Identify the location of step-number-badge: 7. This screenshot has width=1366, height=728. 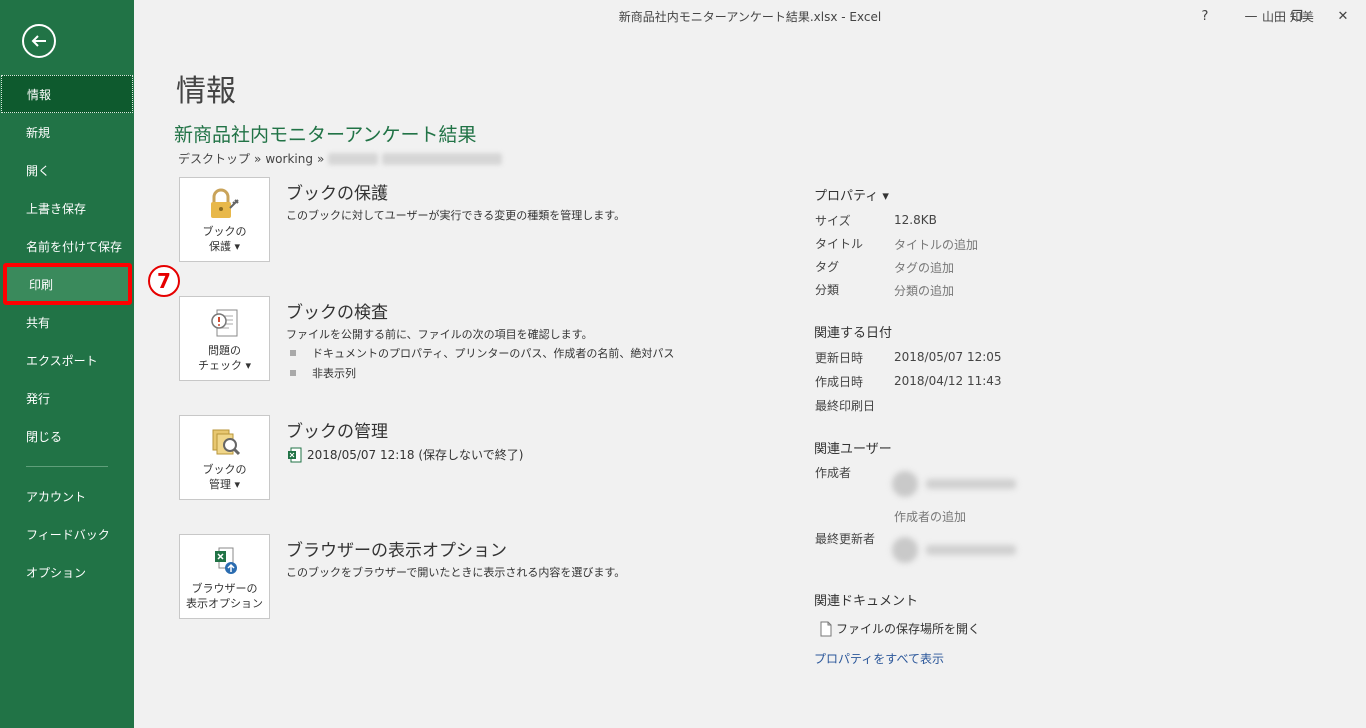
(164, 281).